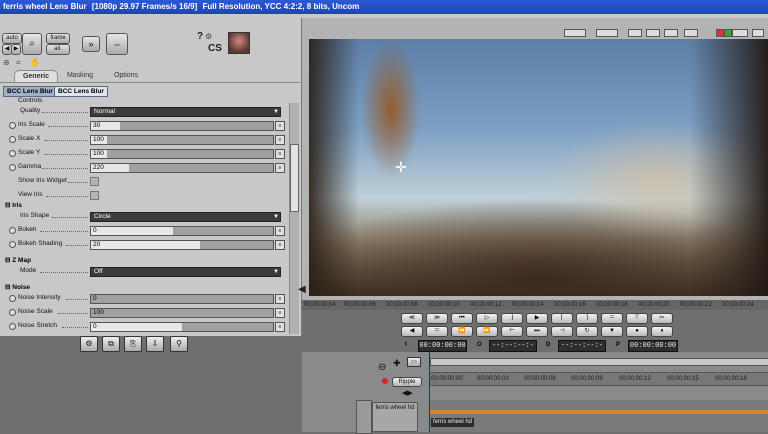  I want to click on mark-in-button: ⌈, so click(562, 318).